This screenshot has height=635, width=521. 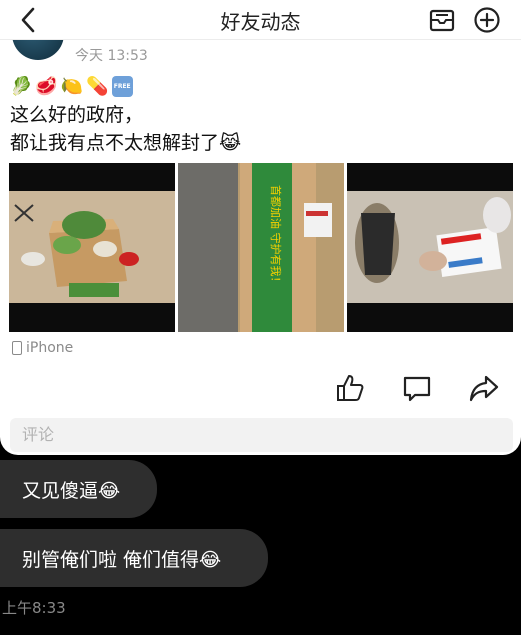 What do you see at coordinates (50, 348) in the screenshot?
I see `device-name: iPhone` at bounding box center [50, 348].